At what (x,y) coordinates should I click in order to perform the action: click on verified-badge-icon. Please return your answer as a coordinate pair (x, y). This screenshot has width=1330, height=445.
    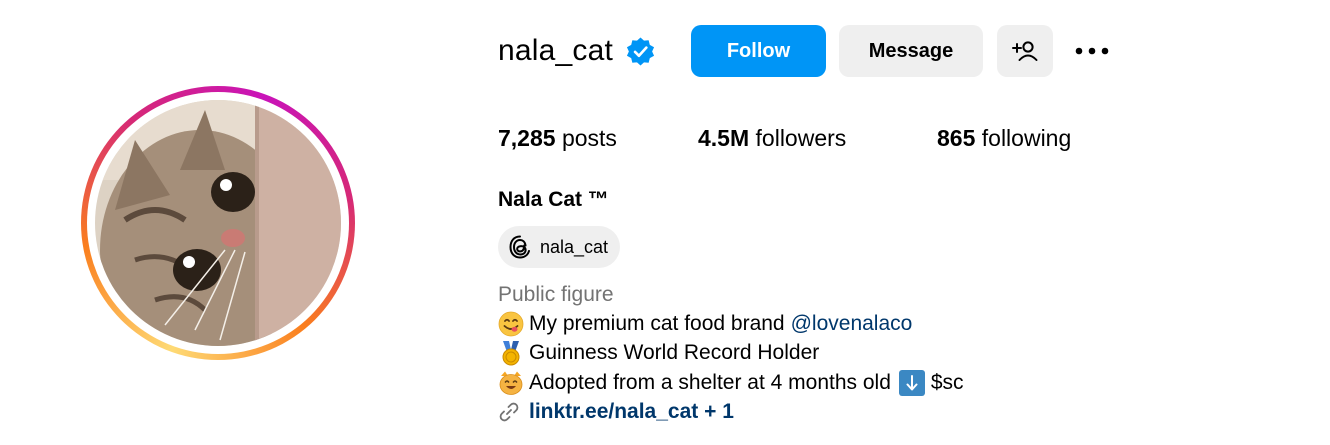
    Looking at the image, I should click on (640, 51).